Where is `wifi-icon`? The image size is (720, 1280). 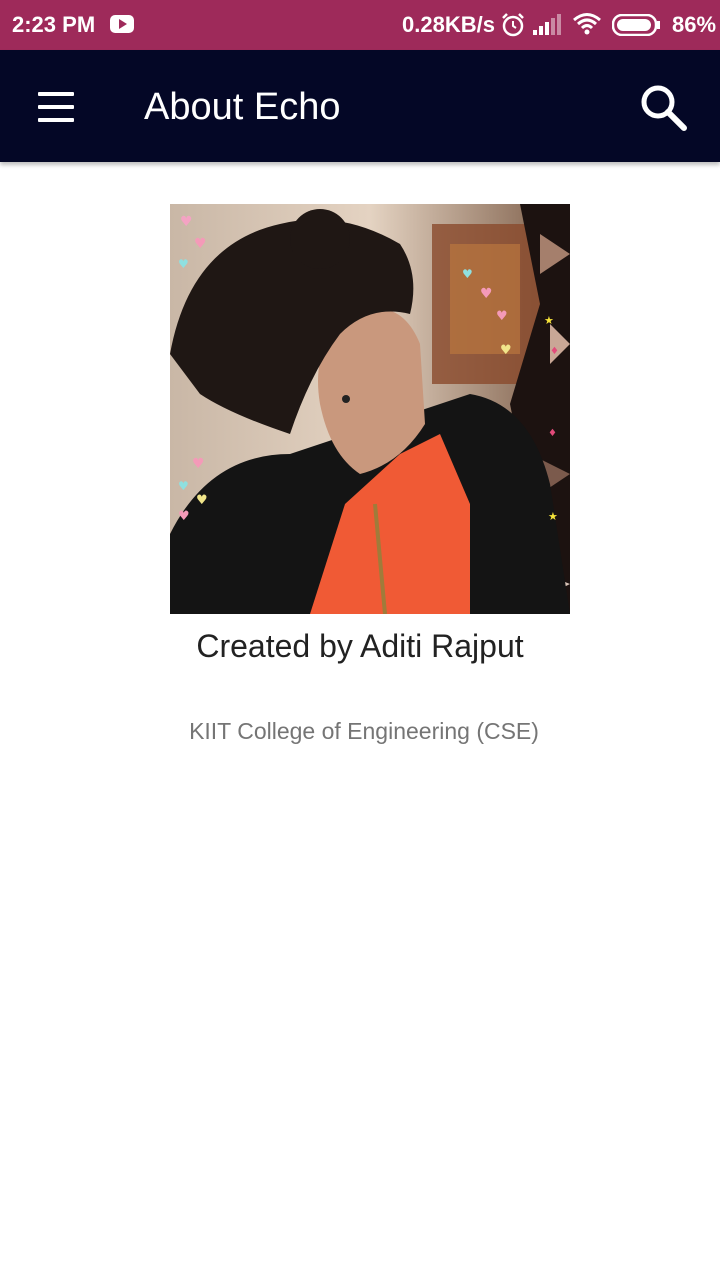
wifi-icon is located at coordinates (587, 24).